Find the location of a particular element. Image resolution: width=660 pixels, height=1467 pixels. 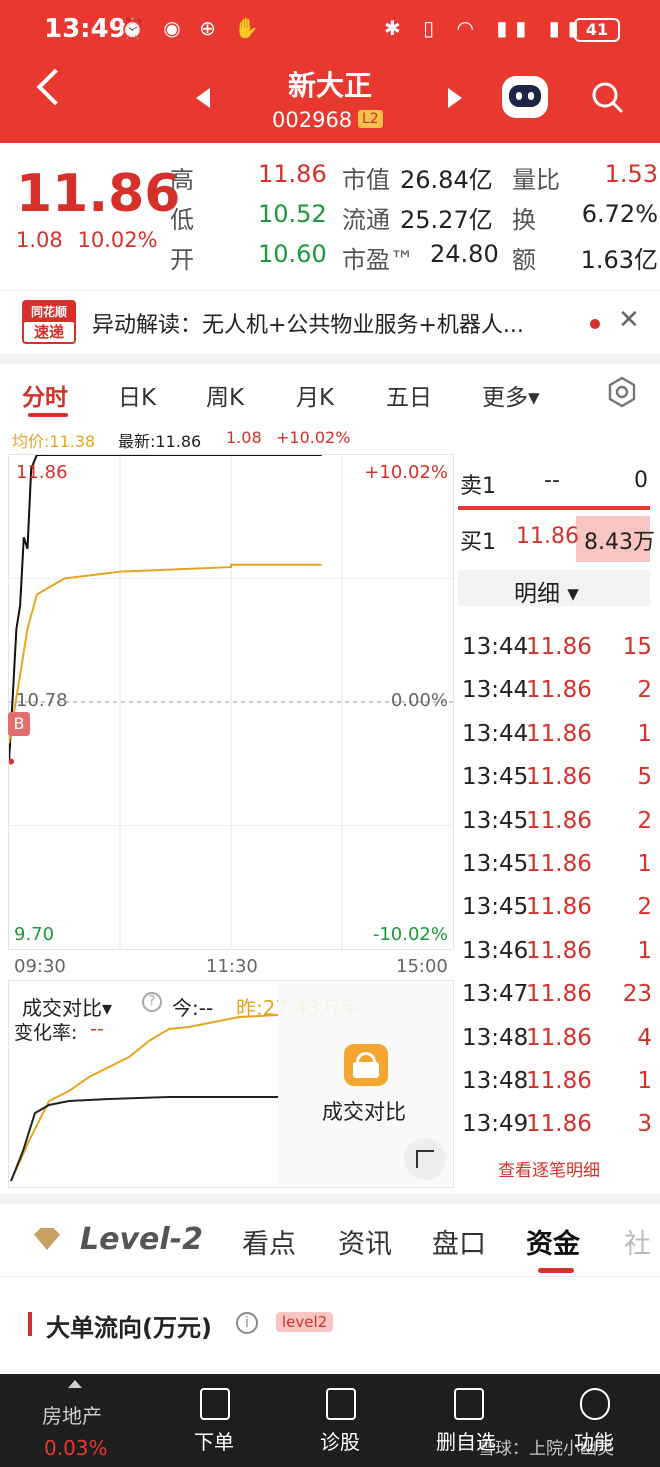

news-ticker: 同花顺 速递 异动解读：无人机+公共物业服务+机器人... ✕ is located at coordinates (330, 322).